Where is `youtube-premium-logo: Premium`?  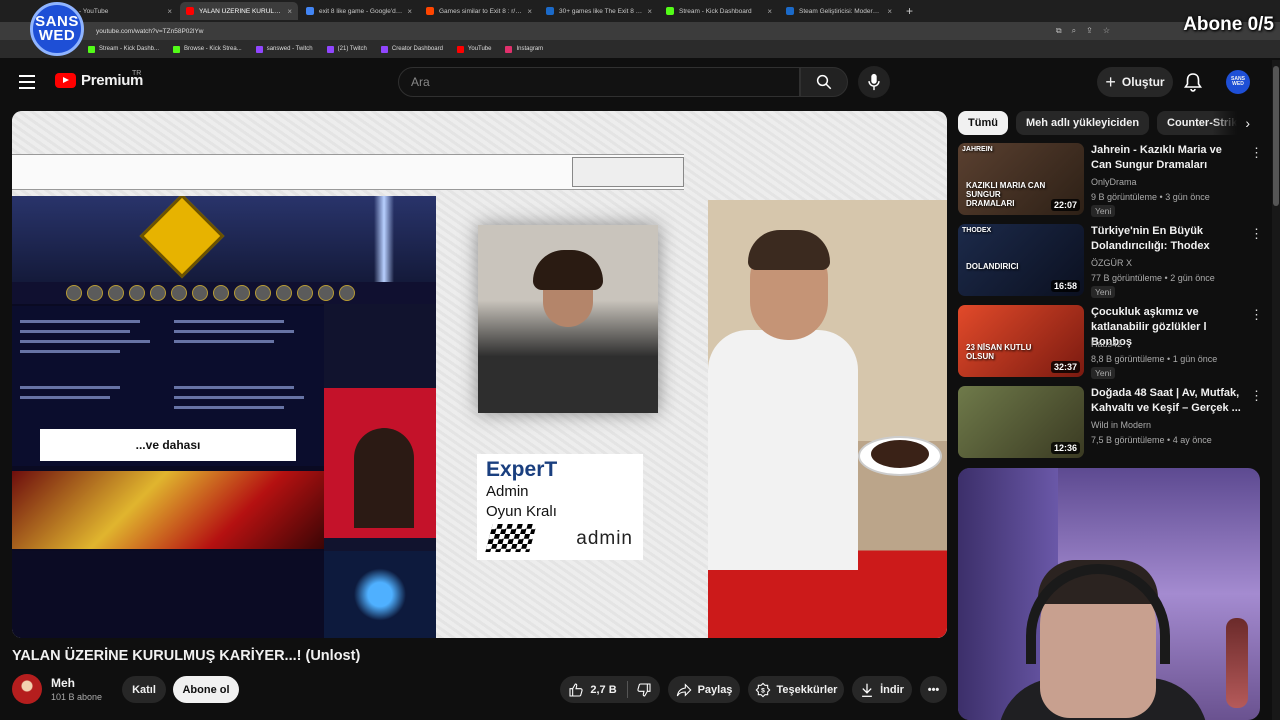 youtube-premium-logo: Premium is located at coordinates (99, 80).